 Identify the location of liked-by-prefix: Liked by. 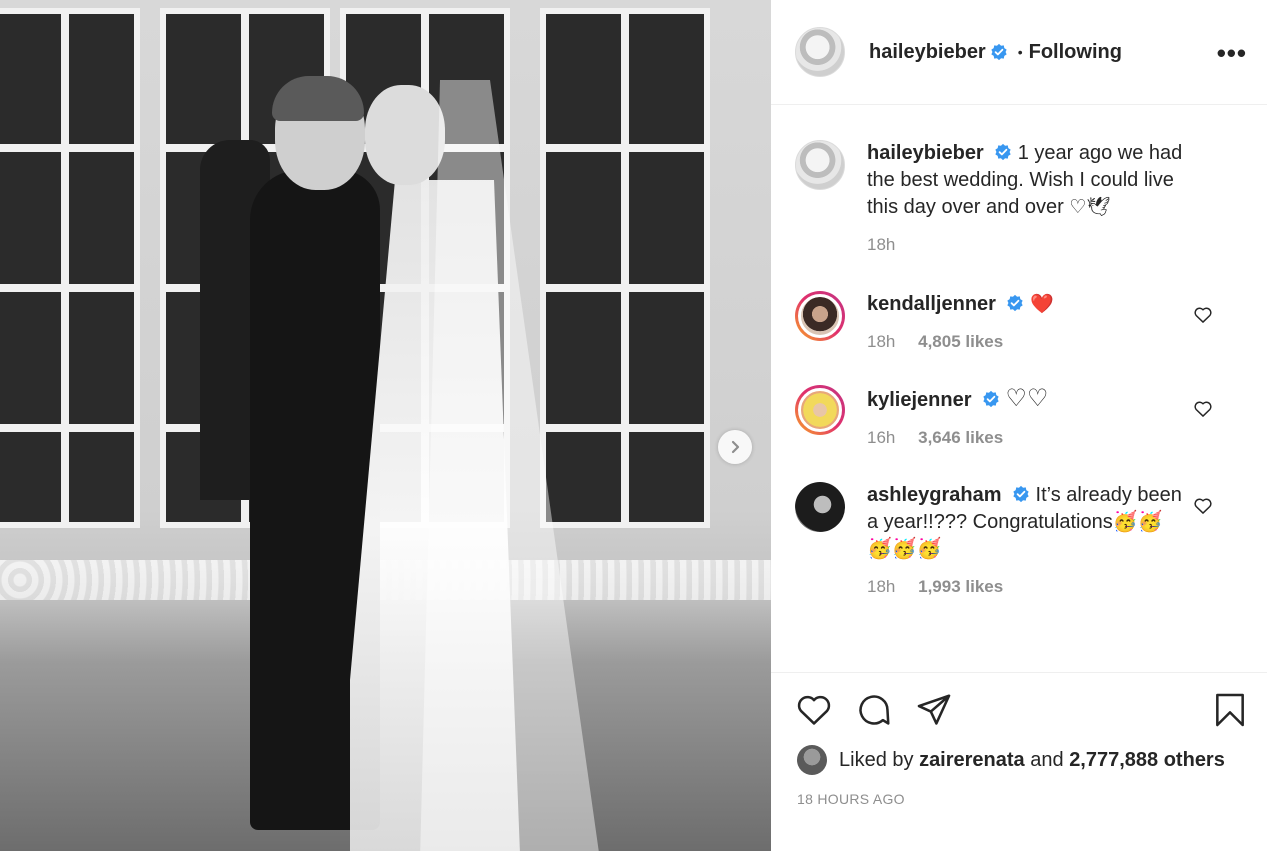
(876, 759).